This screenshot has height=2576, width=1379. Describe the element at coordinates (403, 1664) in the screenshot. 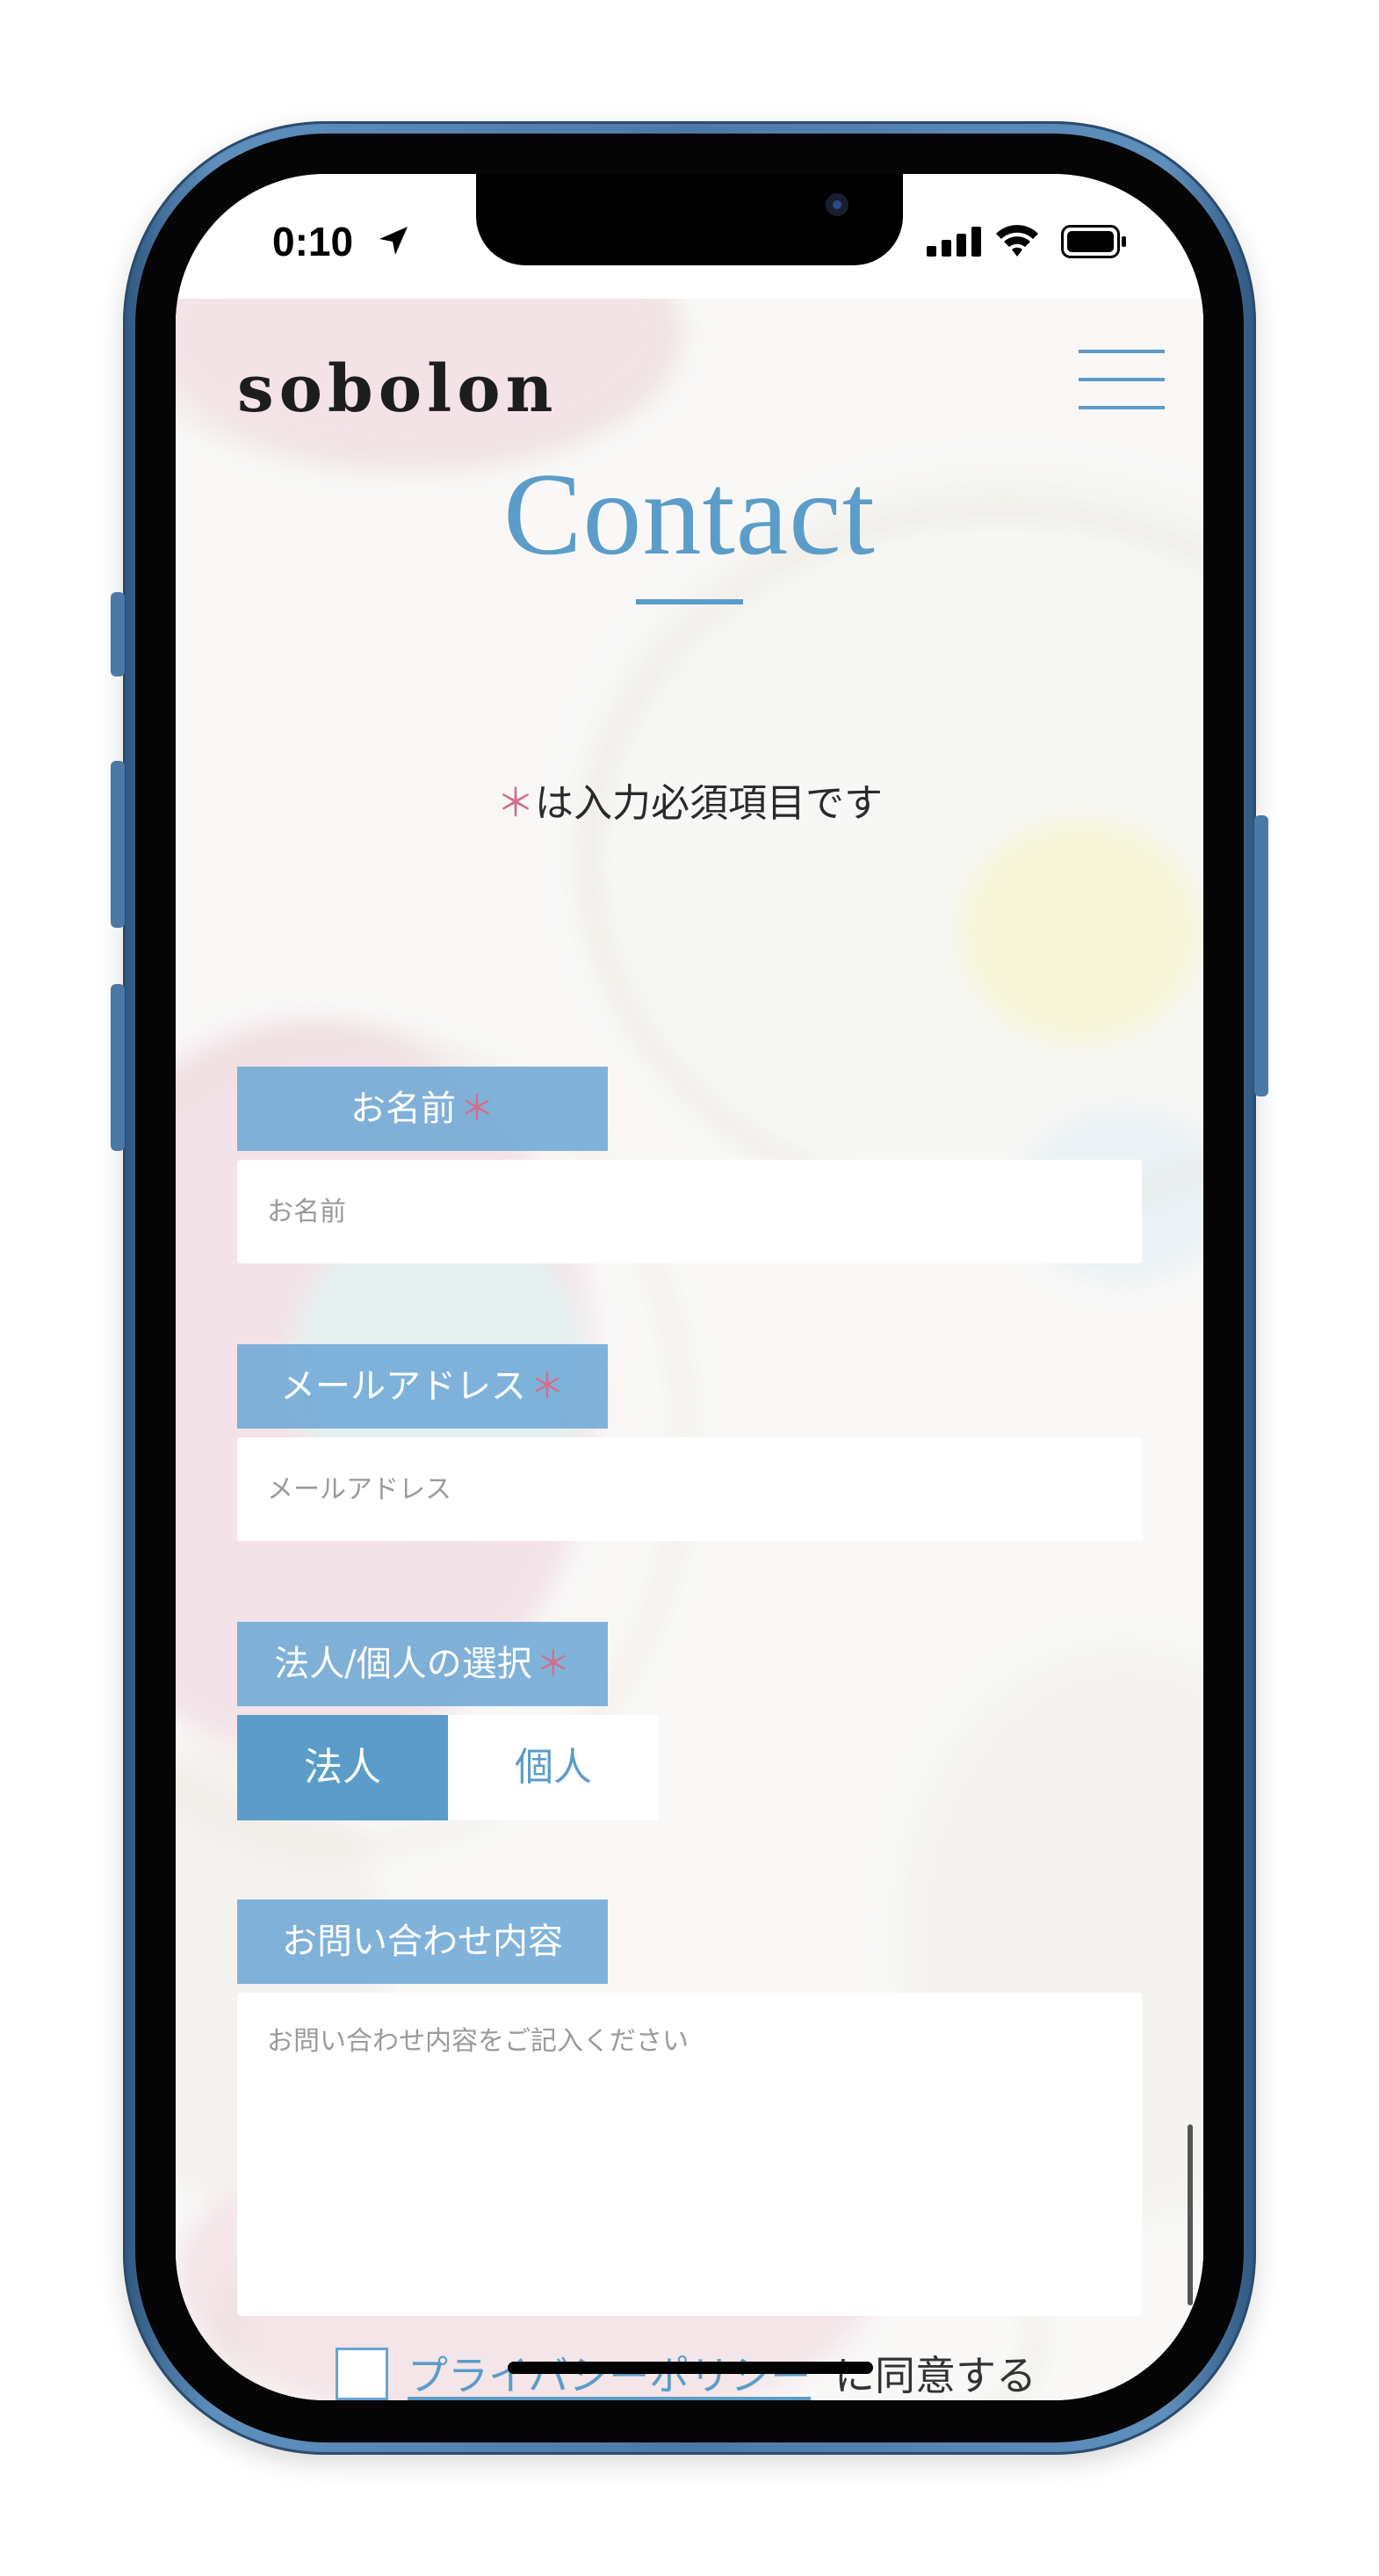

I see `type-label-text: 法人/個人の選択` at that location.